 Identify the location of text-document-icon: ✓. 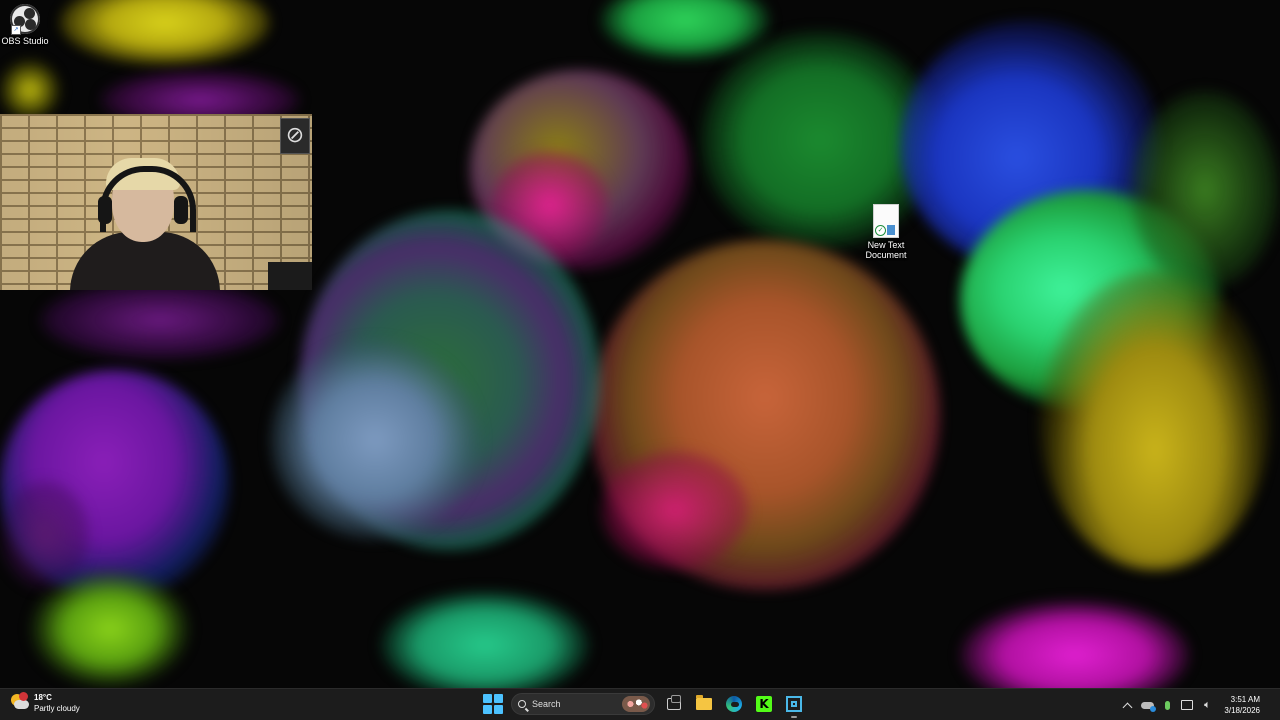
(886, 221).